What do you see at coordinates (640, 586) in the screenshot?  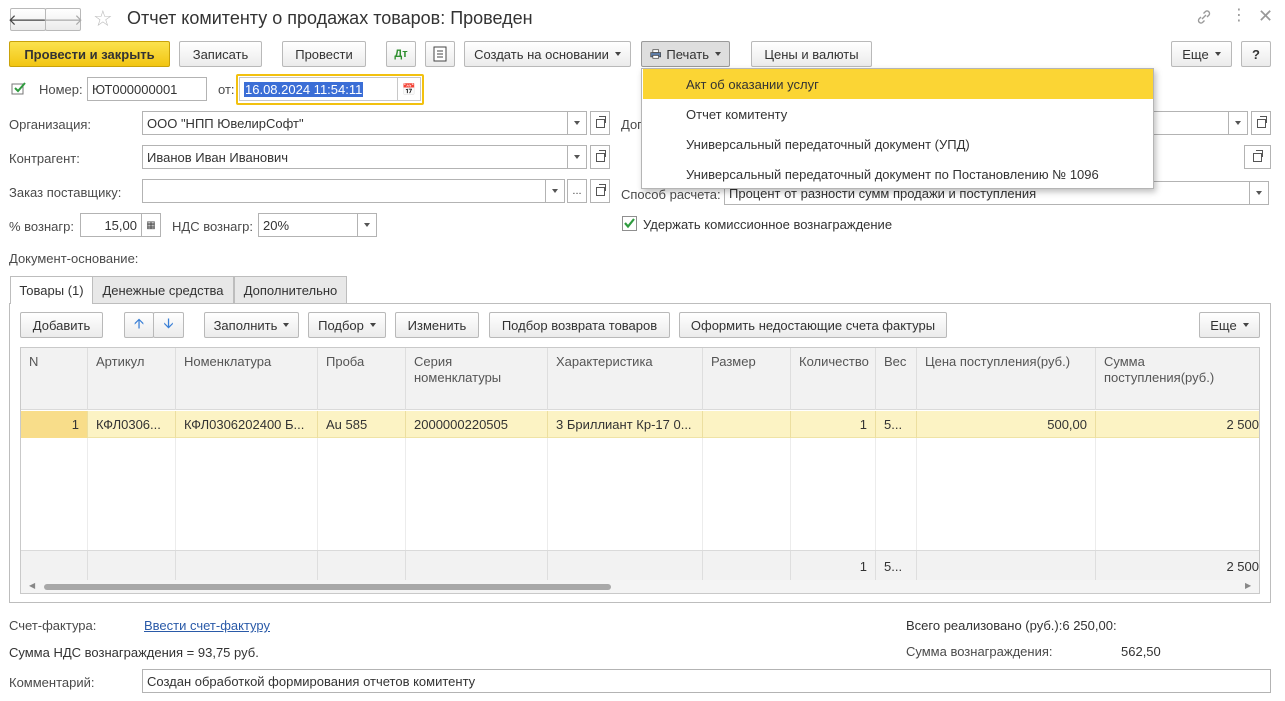 I see `horizontal-scrollbar: ◀ ▶` at bounding box center [640, 586].